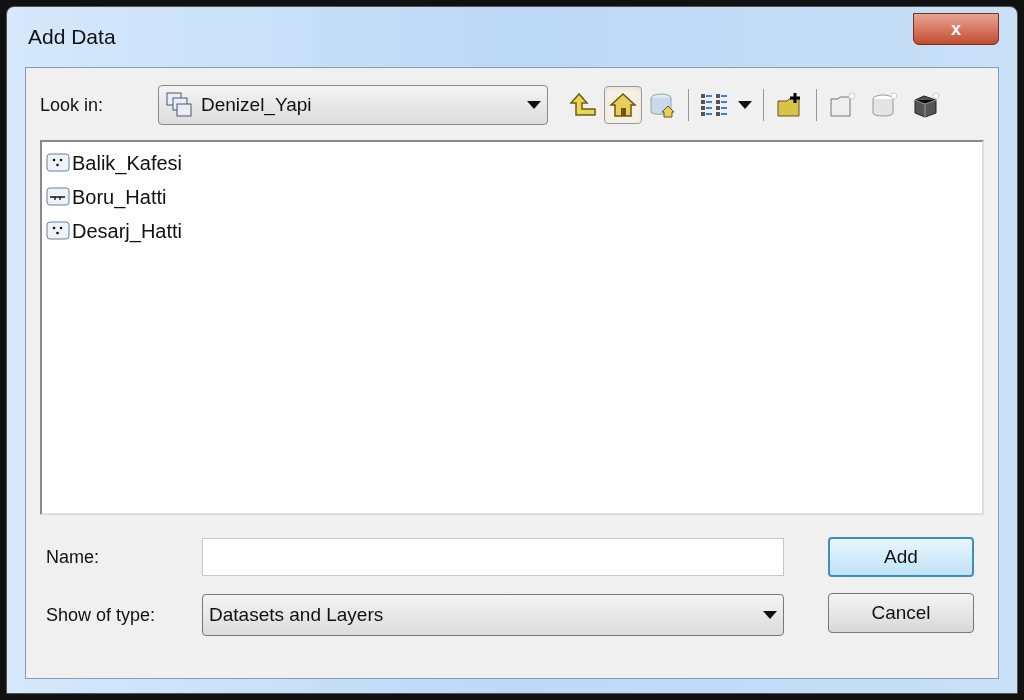 The image size is (1024, 700). I want to click on dataset-icon, so click(180, 105).